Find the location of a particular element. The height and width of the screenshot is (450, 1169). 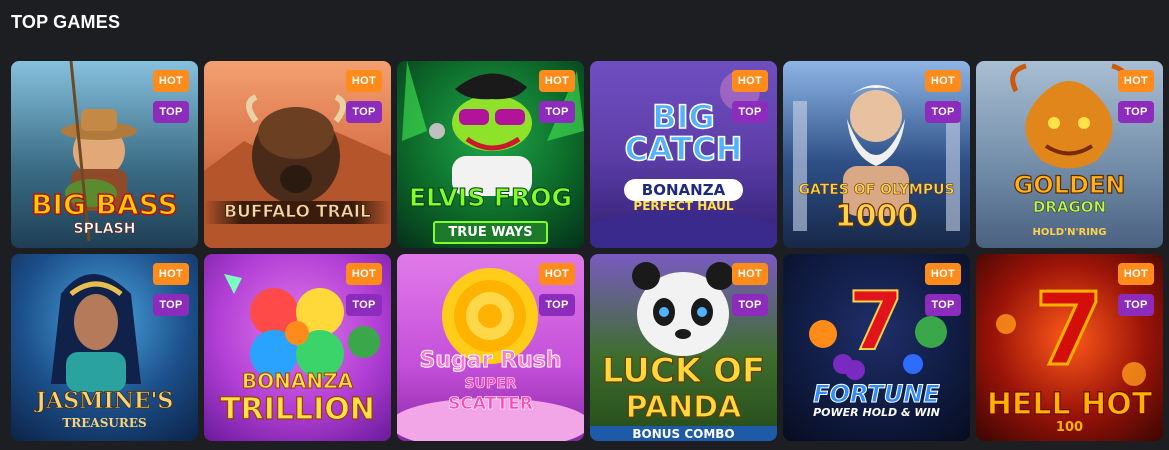

game-card-buffalo-trail: BUFFALO TRAIL HOT TOP is located at coordinates (297, 154).